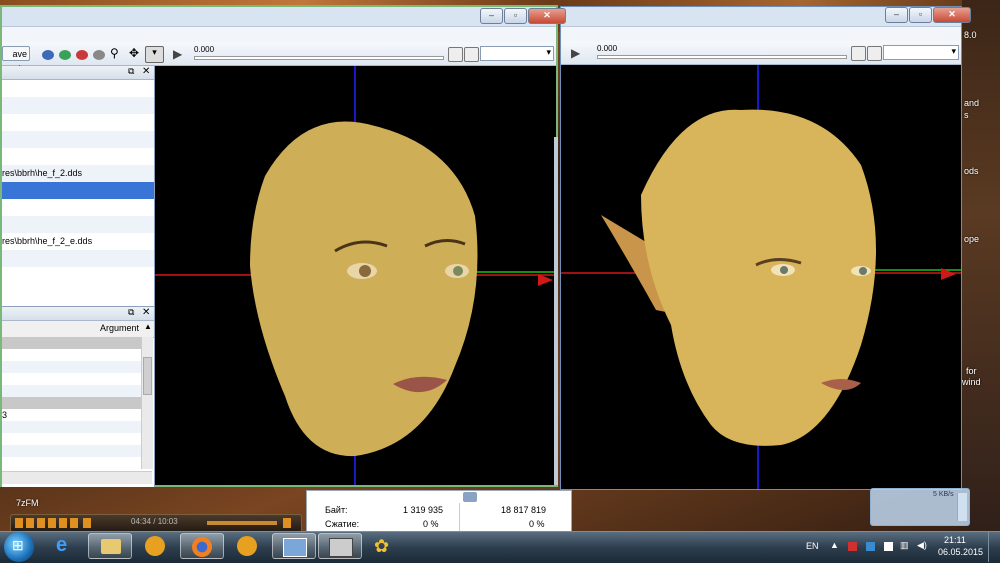  Describe the element at coordinates (48, 55) in the screenshot. I see `eye-blue-icon` at that location.